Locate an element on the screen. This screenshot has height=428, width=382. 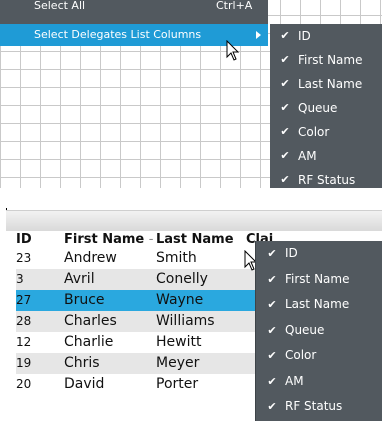
column-header-label: First Name is located at coordinates (104, 239).